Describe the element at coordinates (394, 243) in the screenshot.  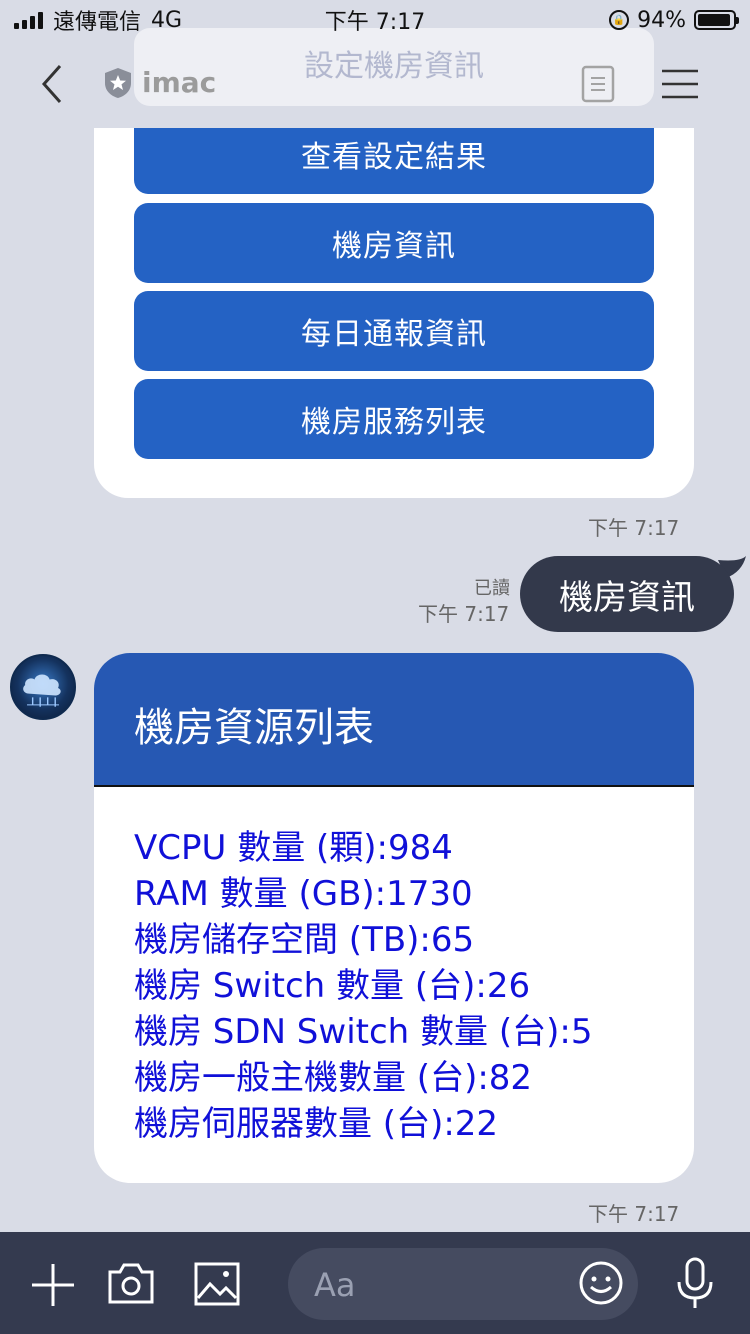
I see `menu-button-datacenter-info: 機房資訊` at that location.